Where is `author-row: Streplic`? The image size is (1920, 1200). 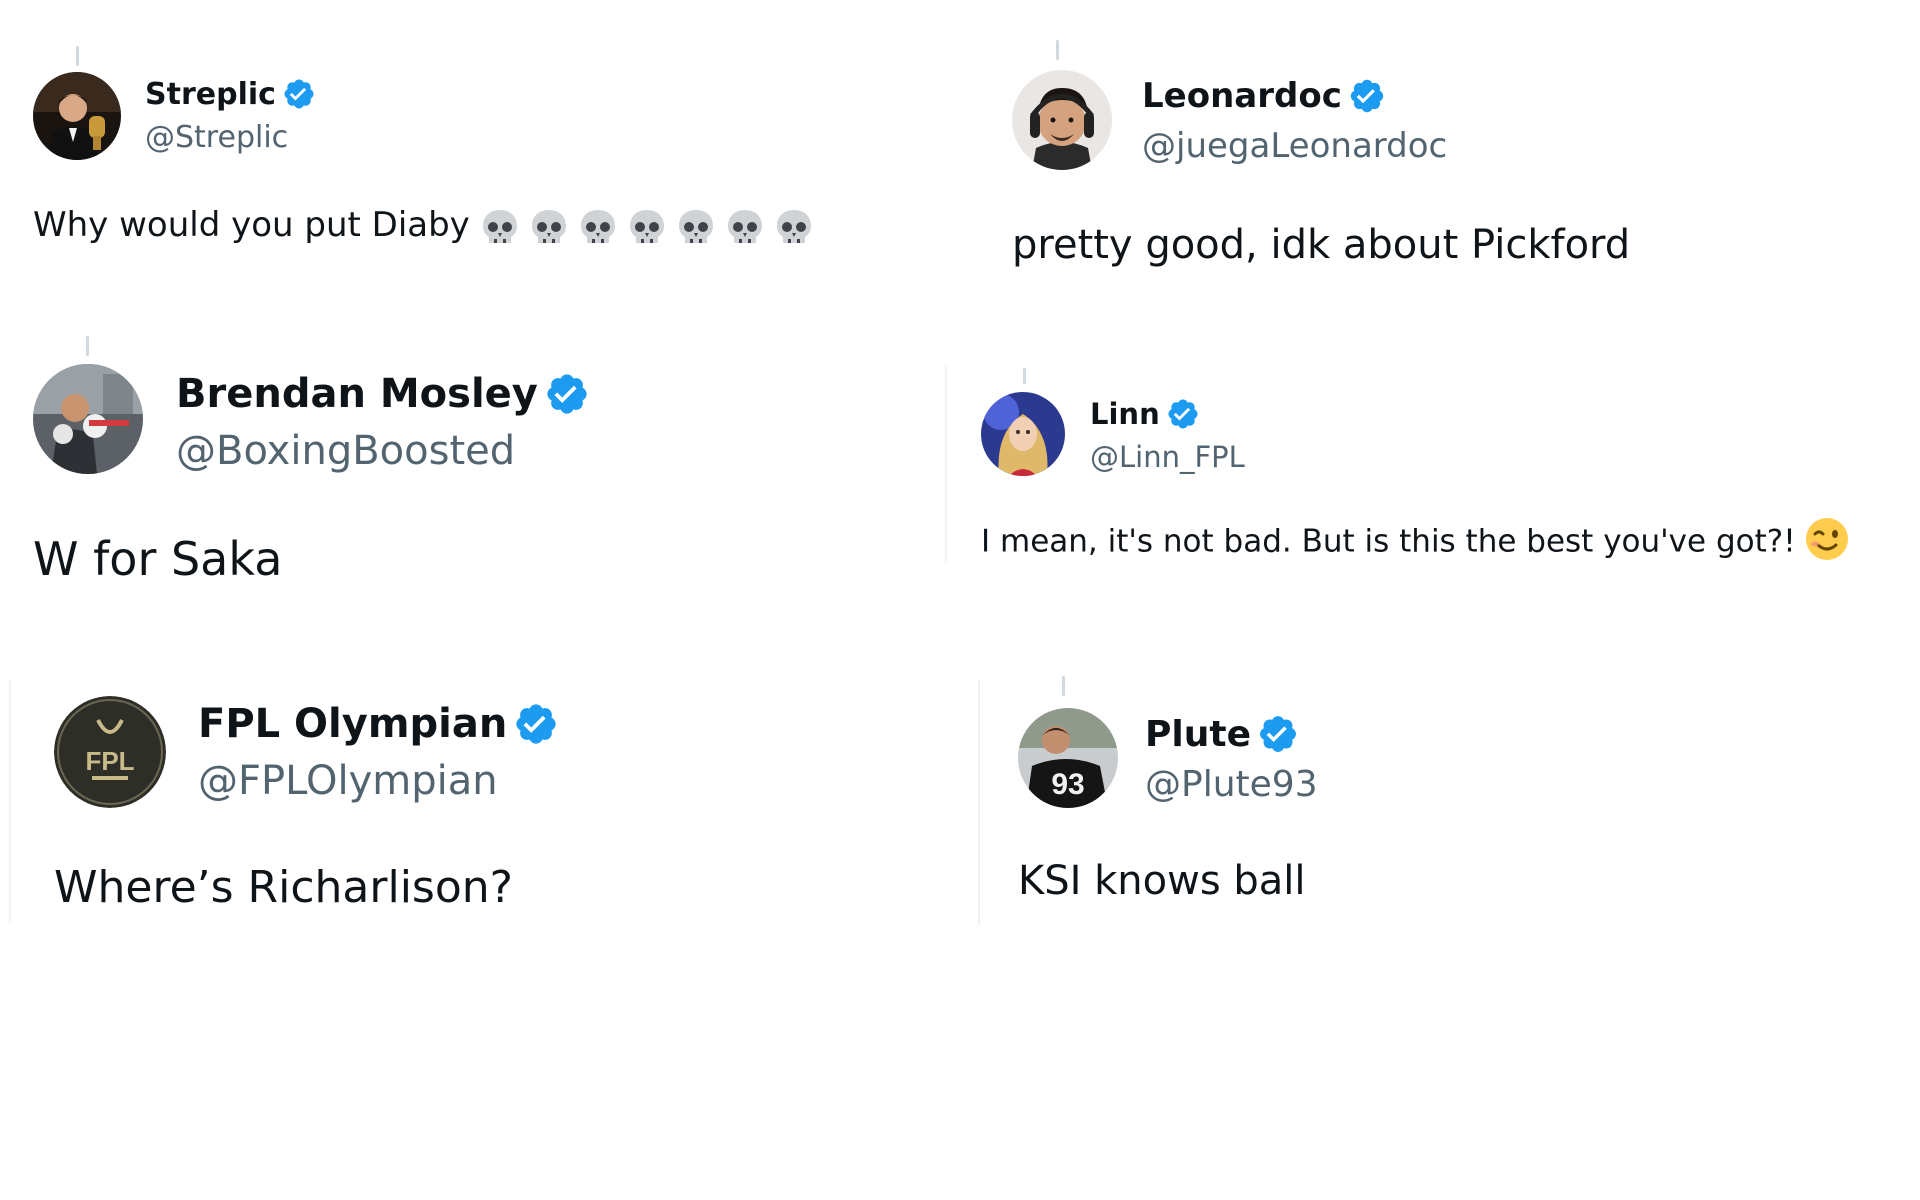
author-row: Streplic is located at coordinates (230, 94).